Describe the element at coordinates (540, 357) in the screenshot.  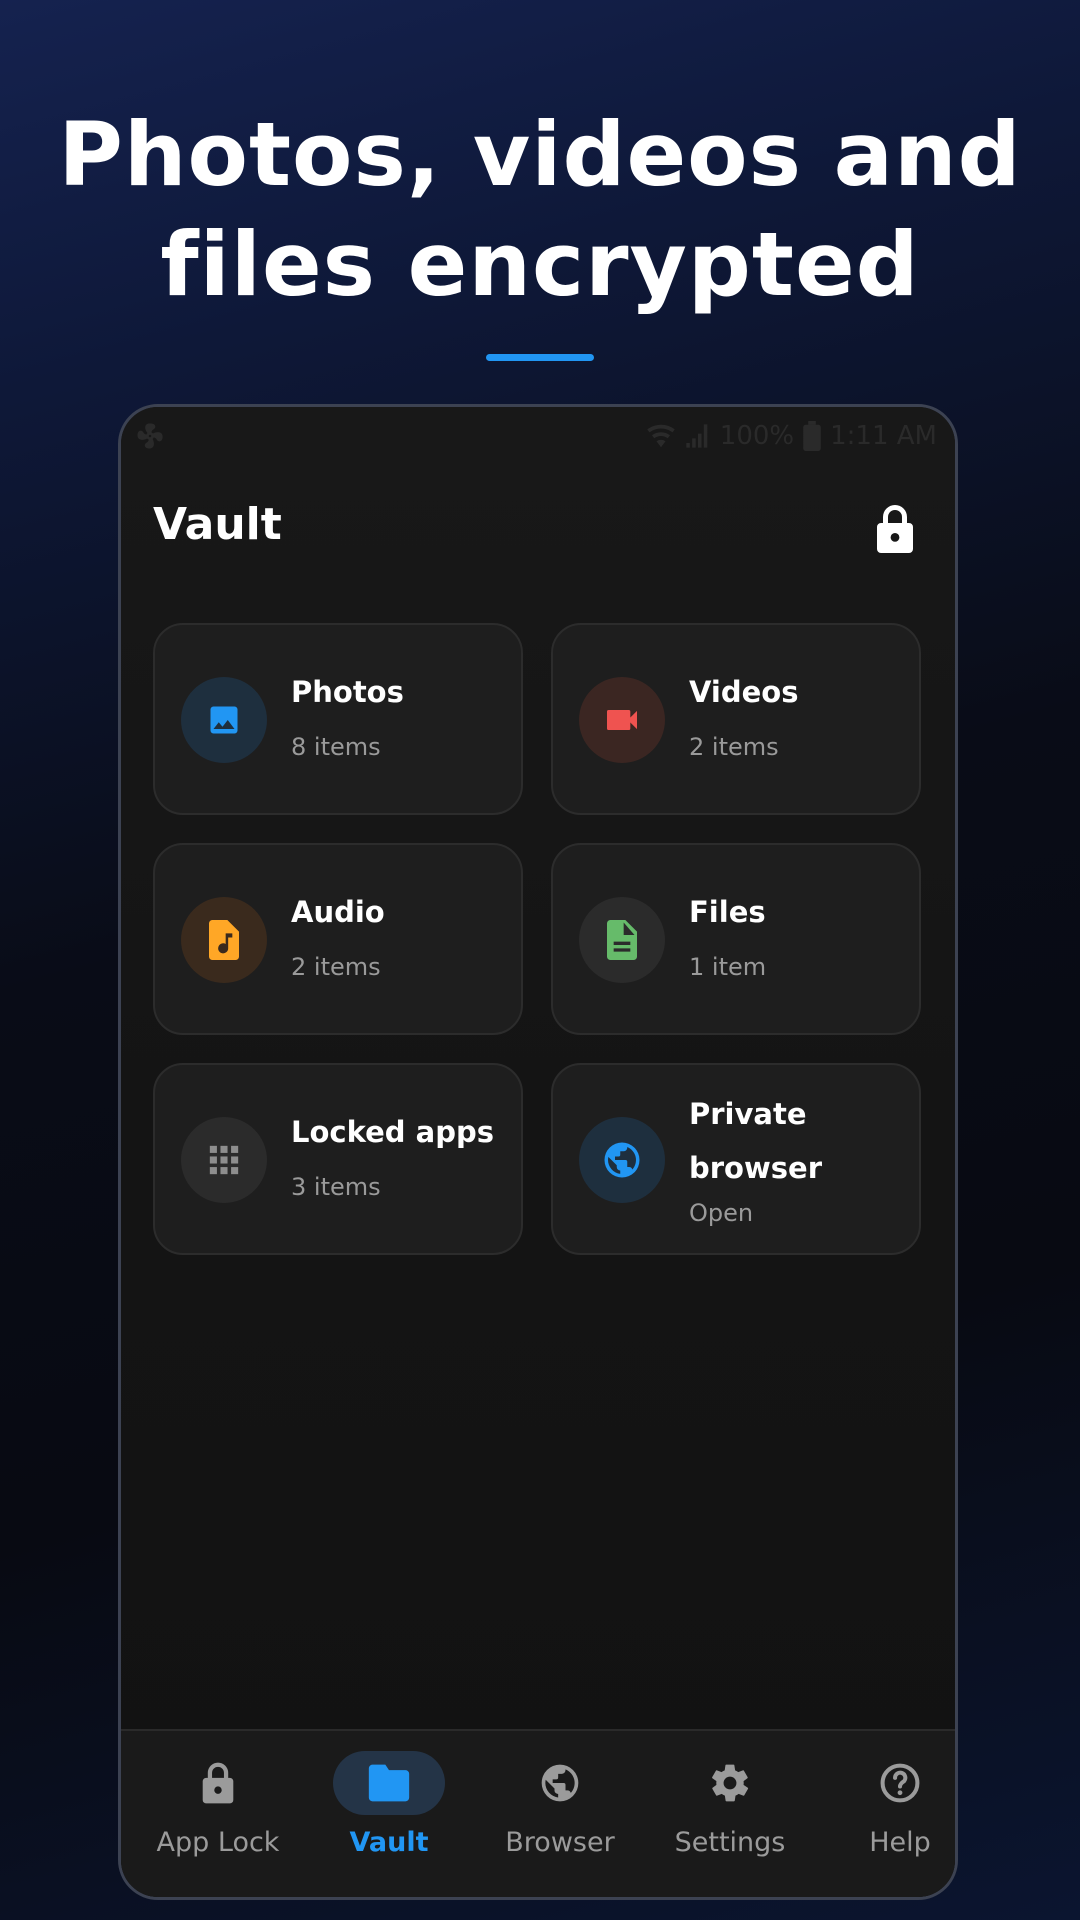
I see `headline-underline` at that location.